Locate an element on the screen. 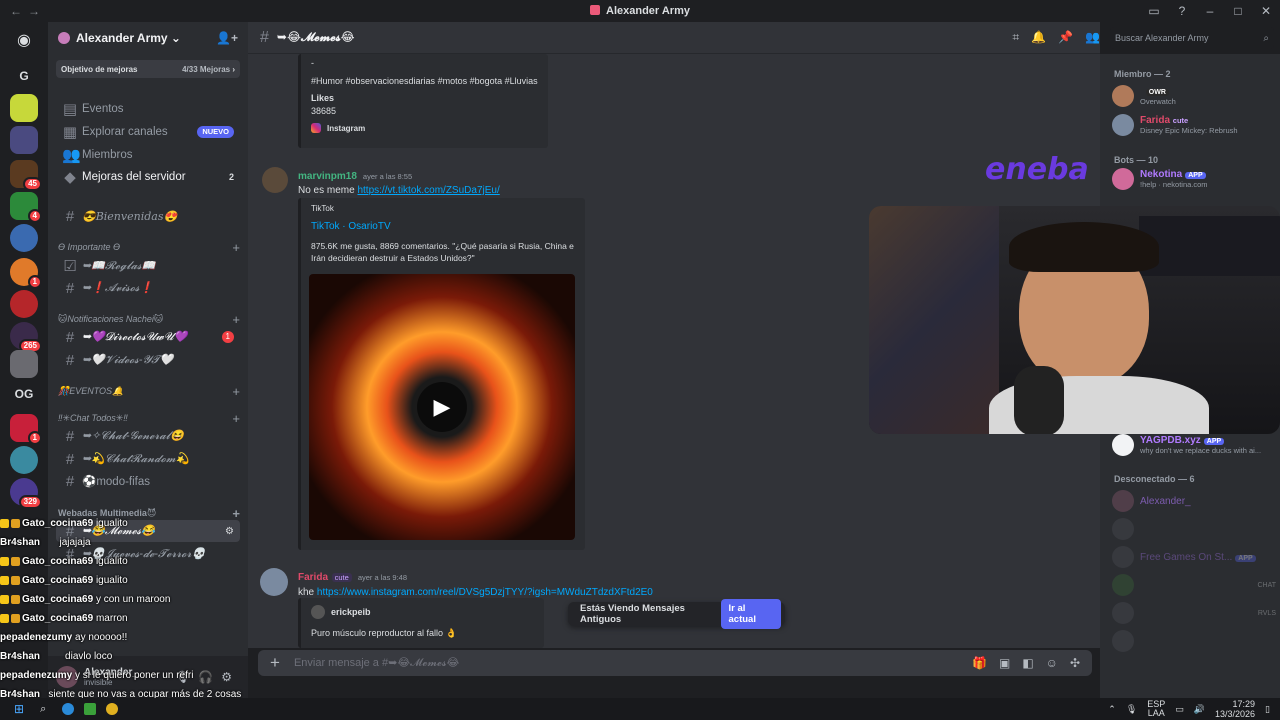 The image size is (1280, 720). hash-icon: # is located at coordinates (70, 459).